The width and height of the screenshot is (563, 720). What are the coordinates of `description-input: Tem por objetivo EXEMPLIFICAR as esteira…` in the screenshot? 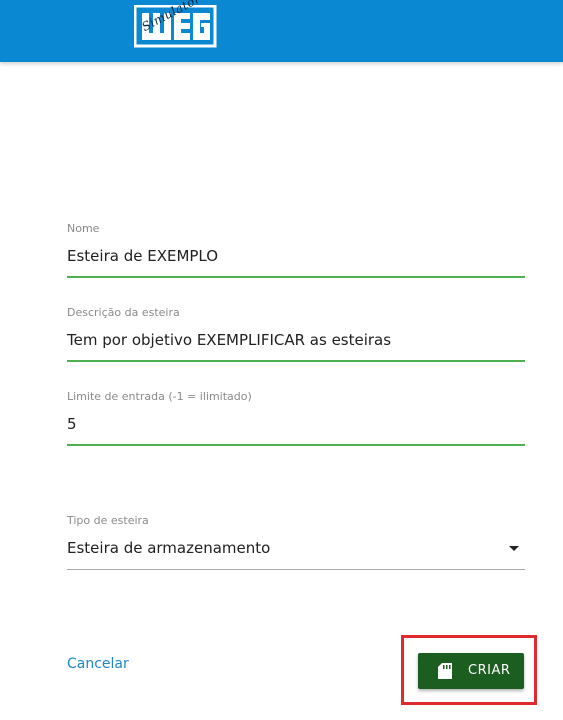 It's located at (229, 340).